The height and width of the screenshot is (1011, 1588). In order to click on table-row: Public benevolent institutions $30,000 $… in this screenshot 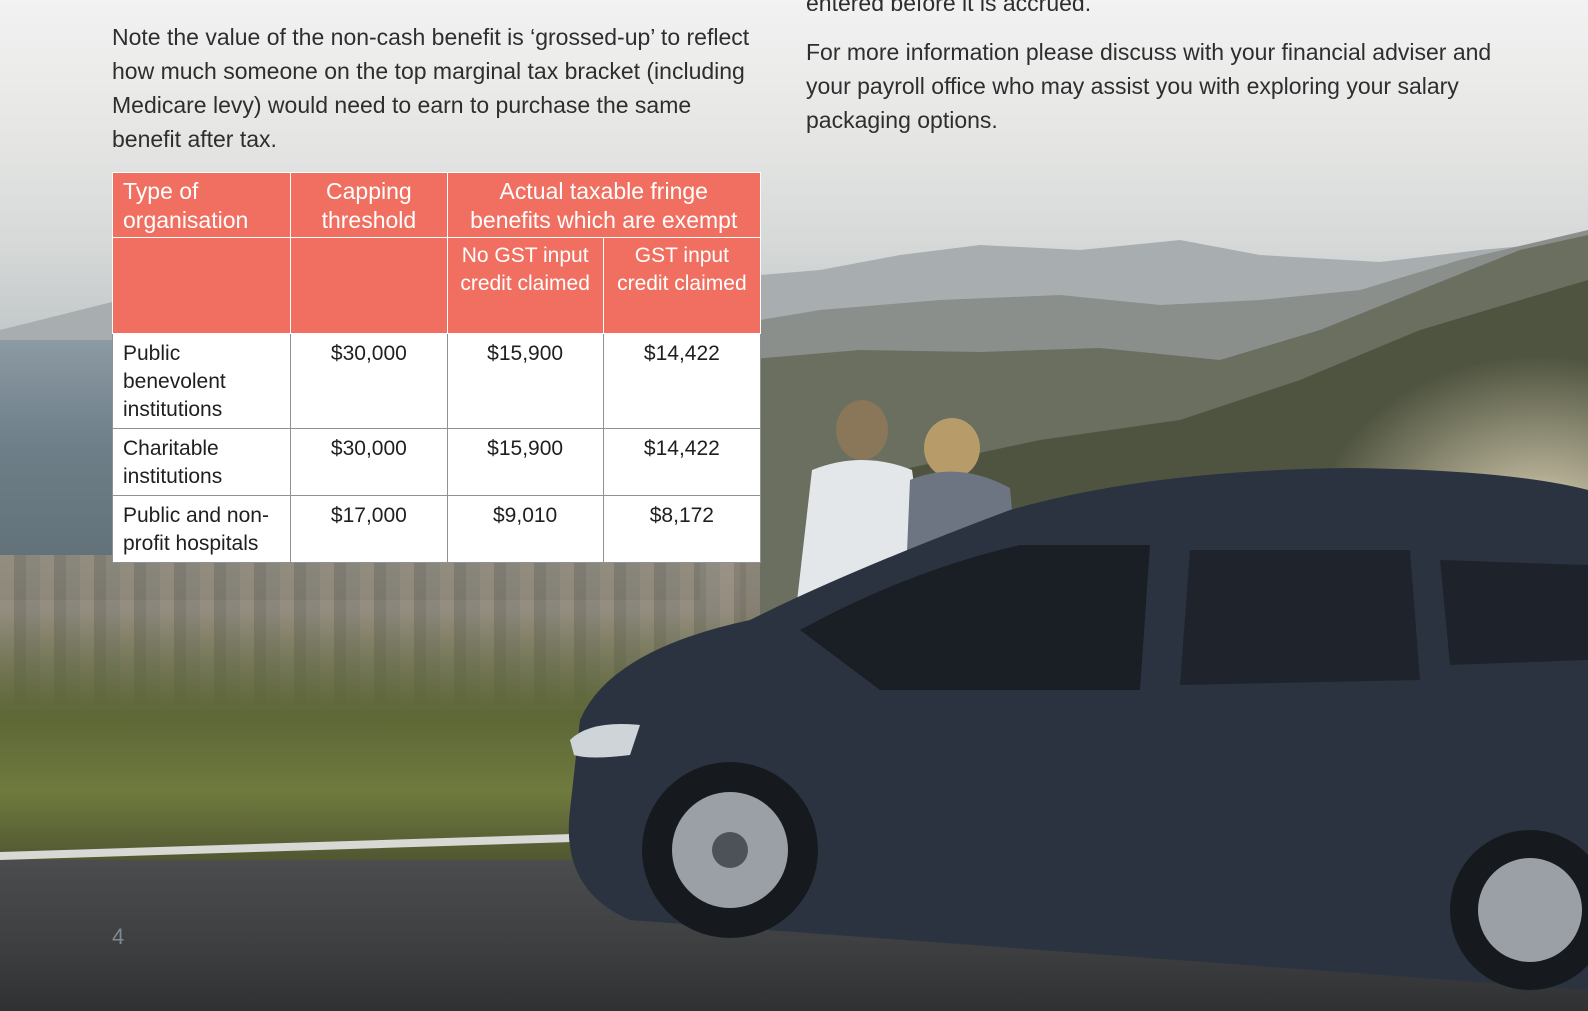, I will do `click(436, 381)`.